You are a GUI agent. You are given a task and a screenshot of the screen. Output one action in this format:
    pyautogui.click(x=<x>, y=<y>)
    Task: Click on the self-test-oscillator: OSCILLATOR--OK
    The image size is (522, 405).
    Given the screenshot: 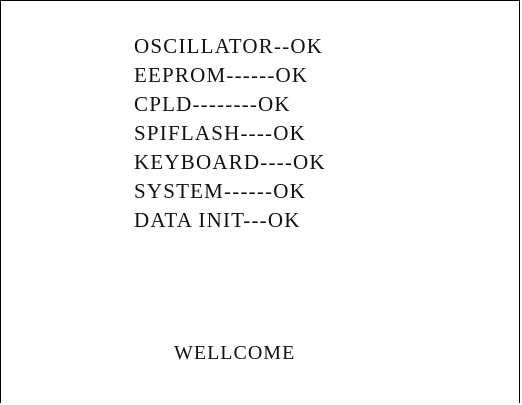 What is the action you would take?
    pyautogui.click(x=229, y=46)
    